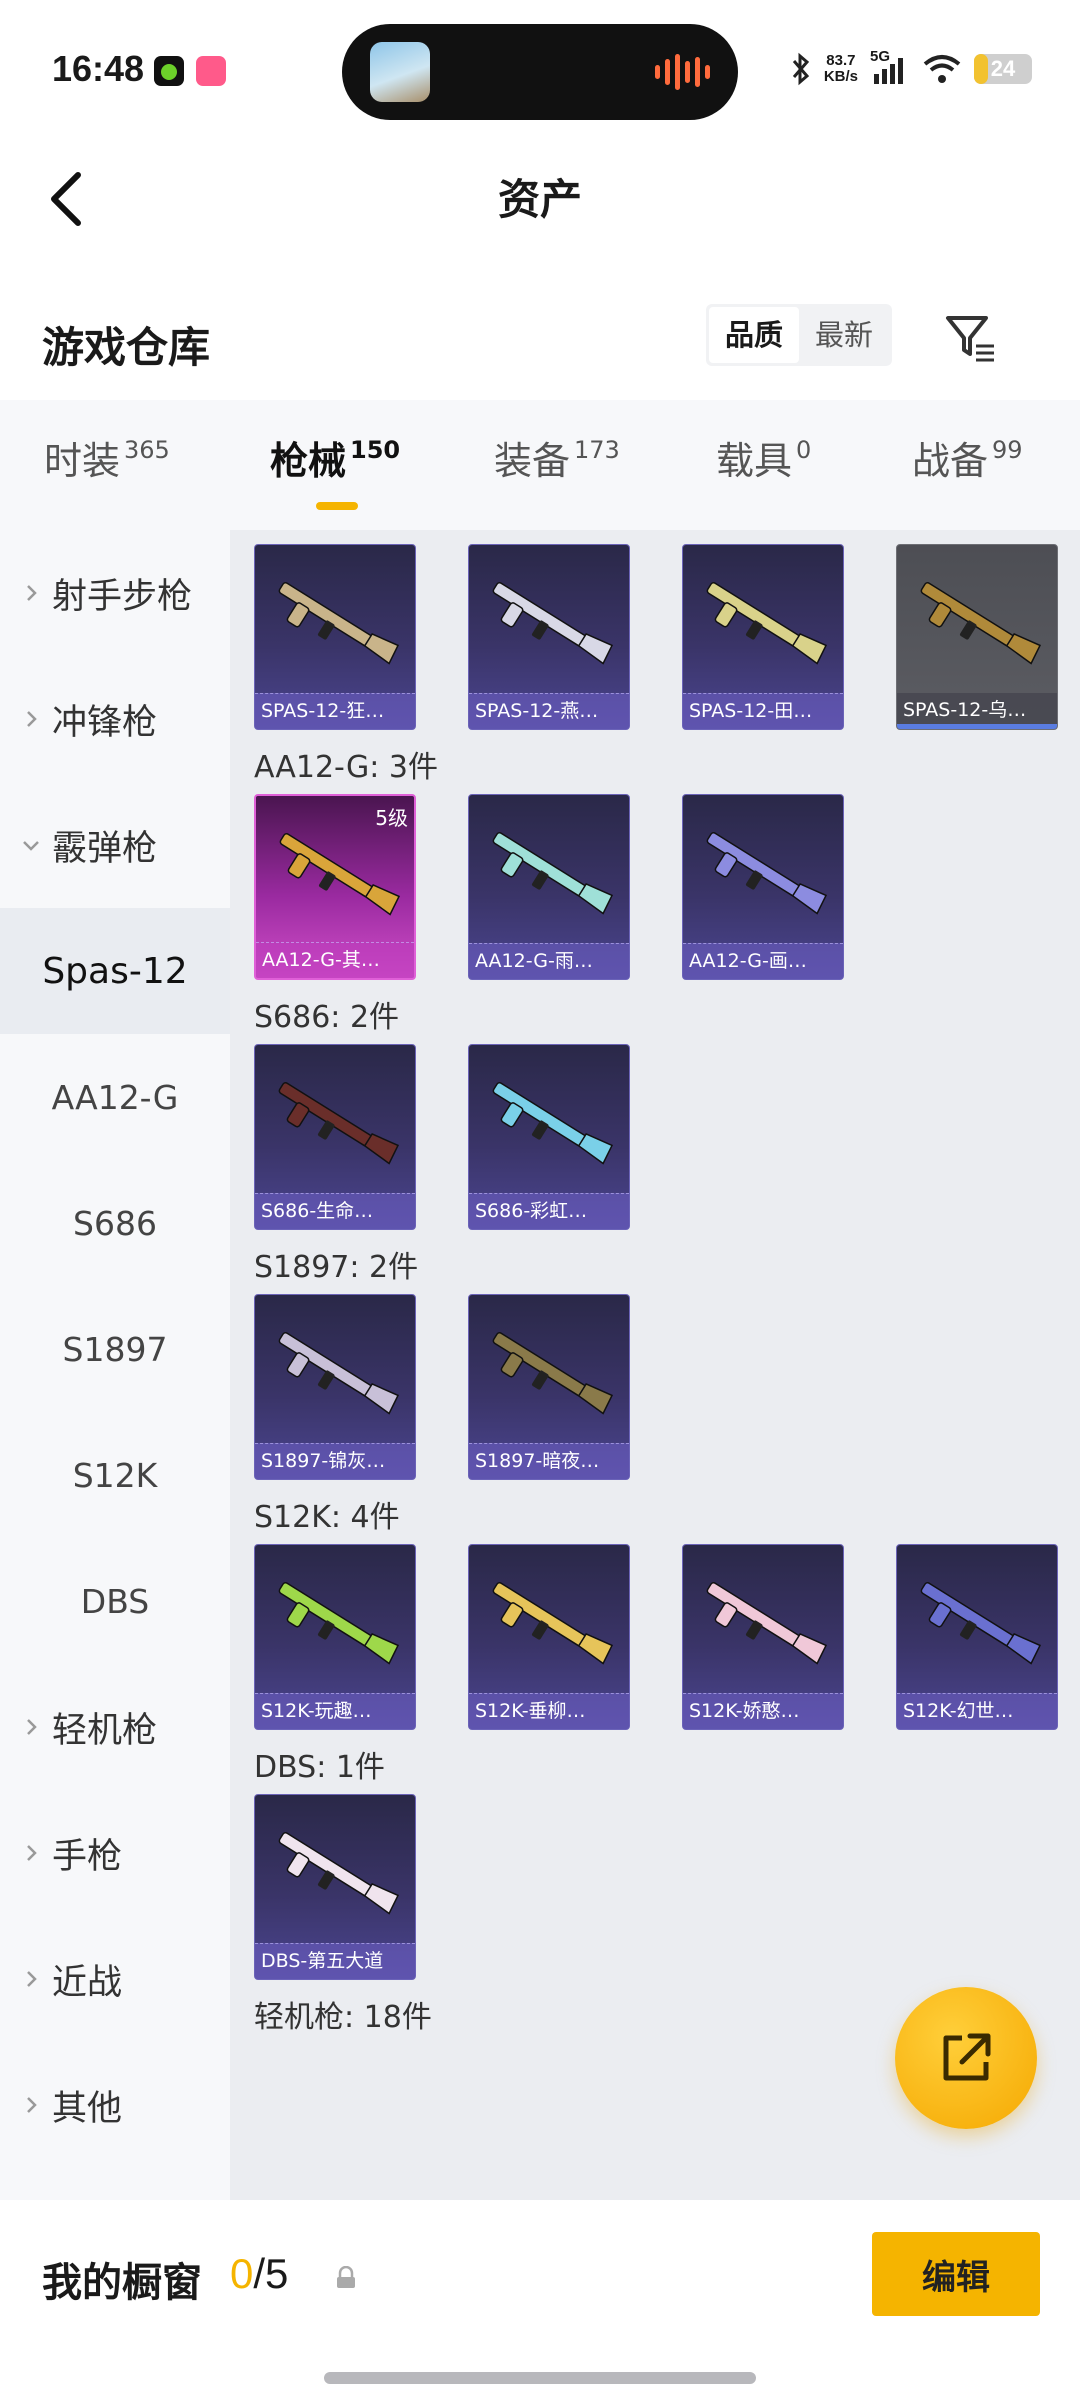 Image resolution: width=1080 pixels, height=2400 pixels. Describe the element at coordinates (335, 1887) in the screenshot. I see `weapon-card: DBS-第五大道` at that location.